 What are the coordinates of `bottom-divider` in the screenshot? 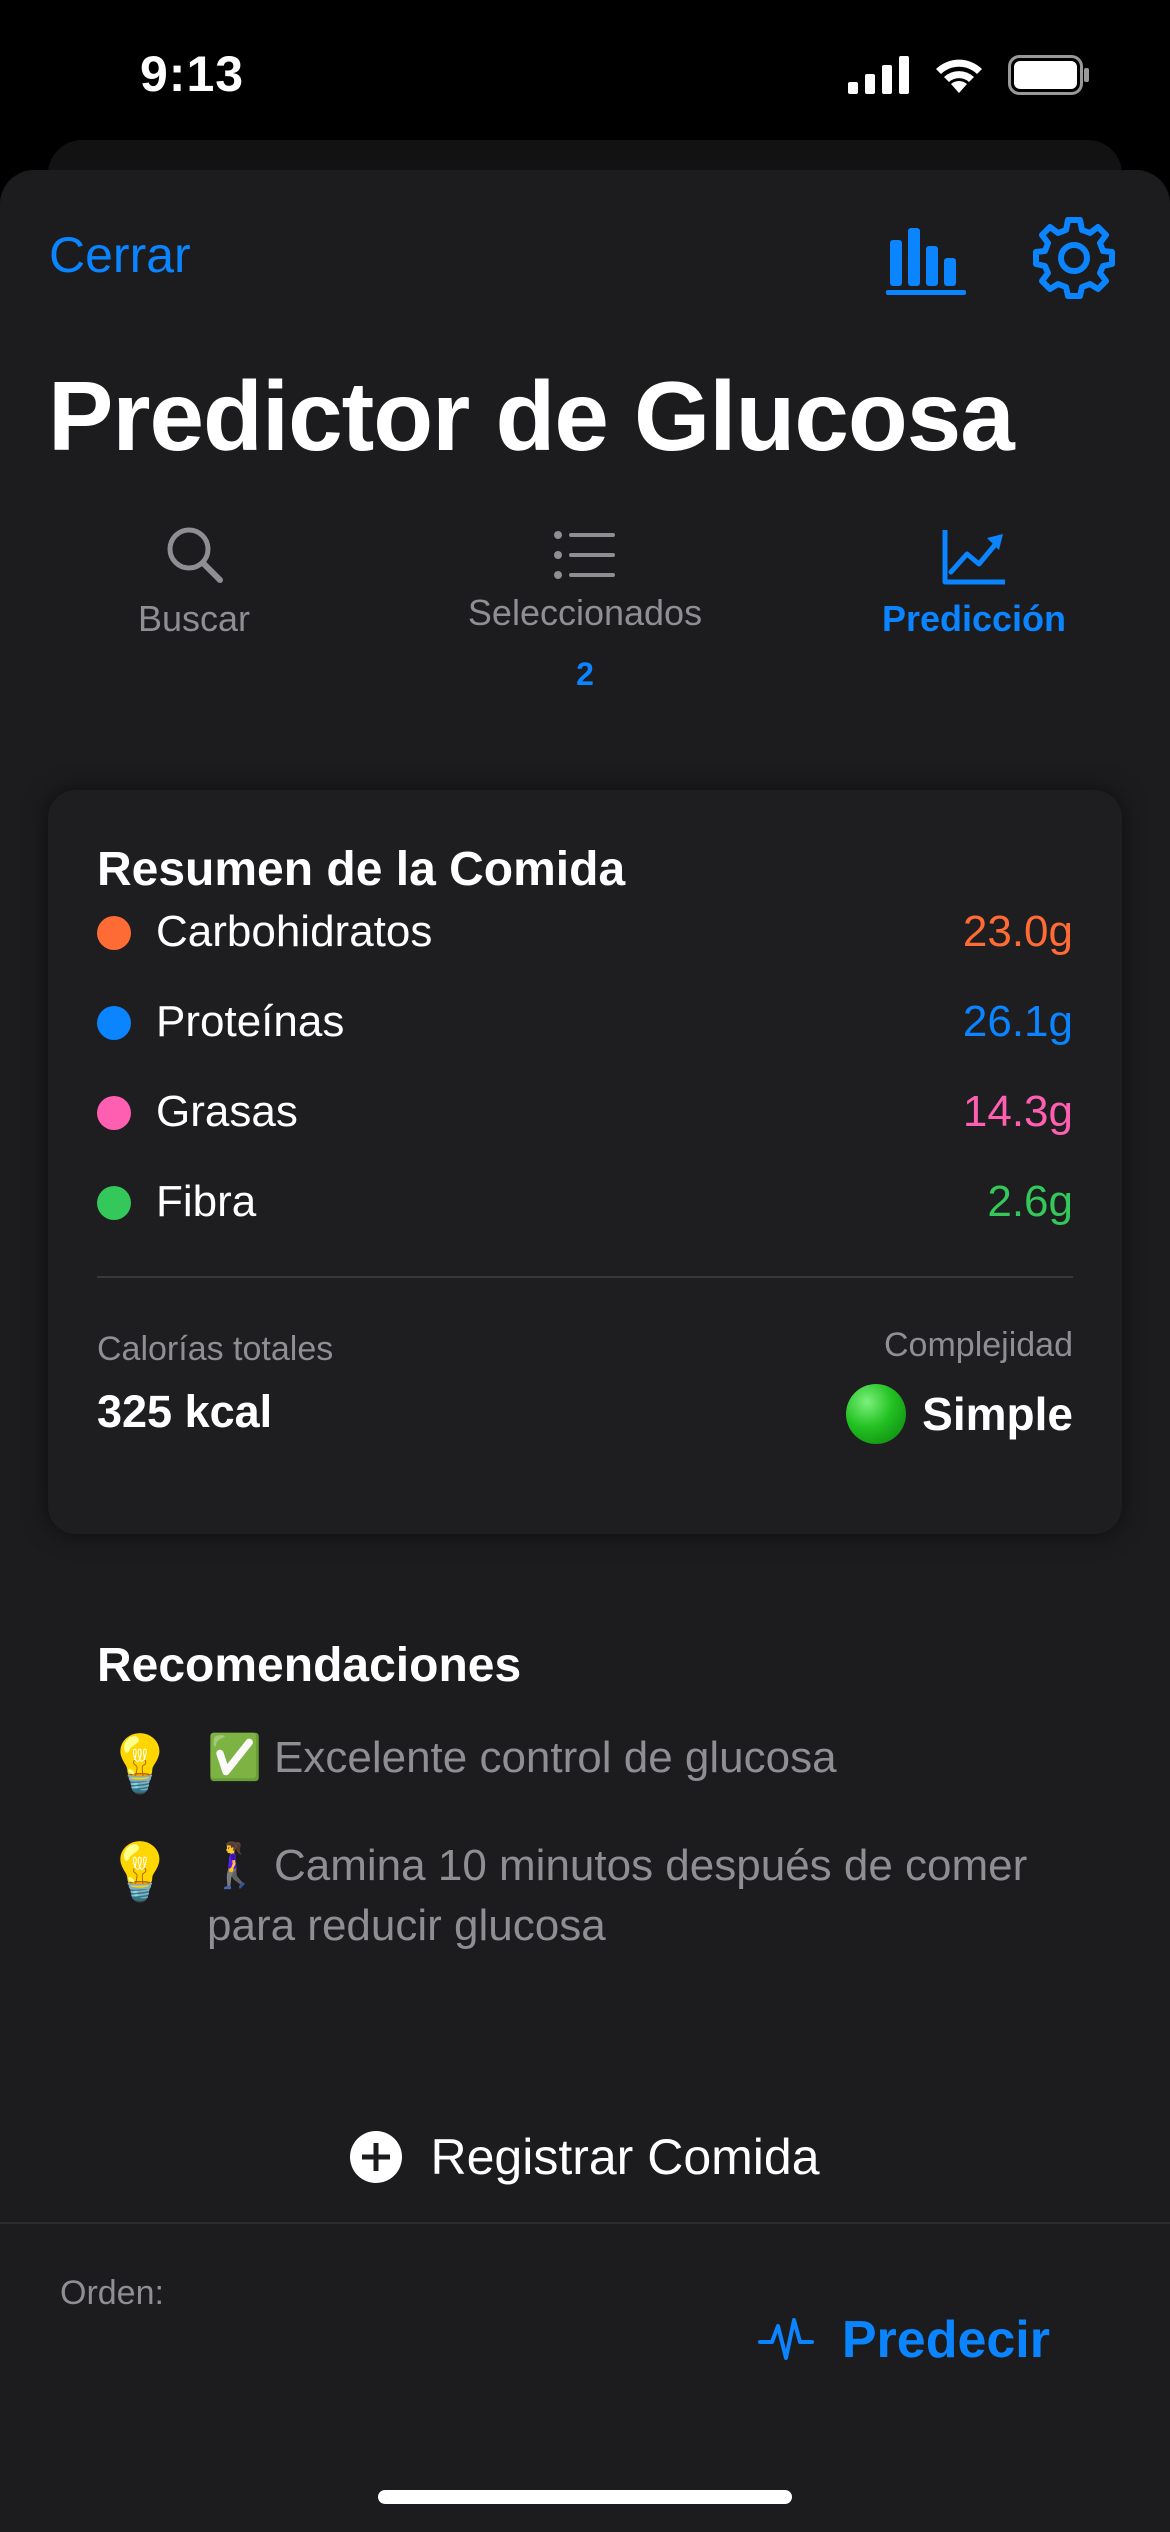 It's located at (585, 2223).